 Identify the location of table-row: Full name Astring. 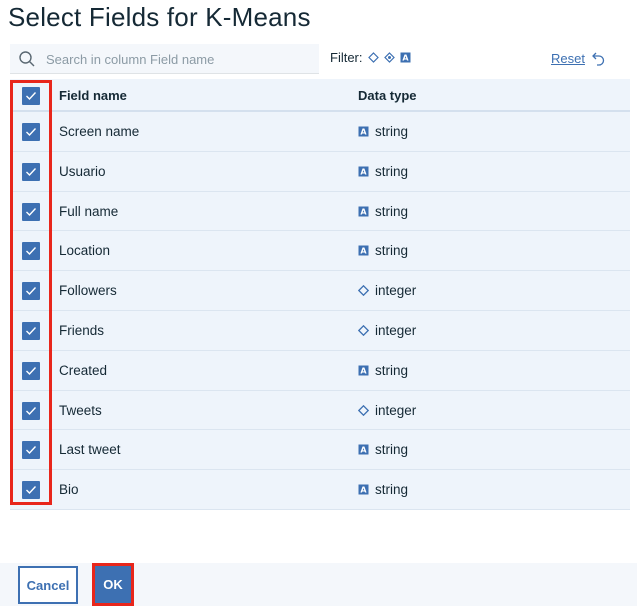
(320, 211).